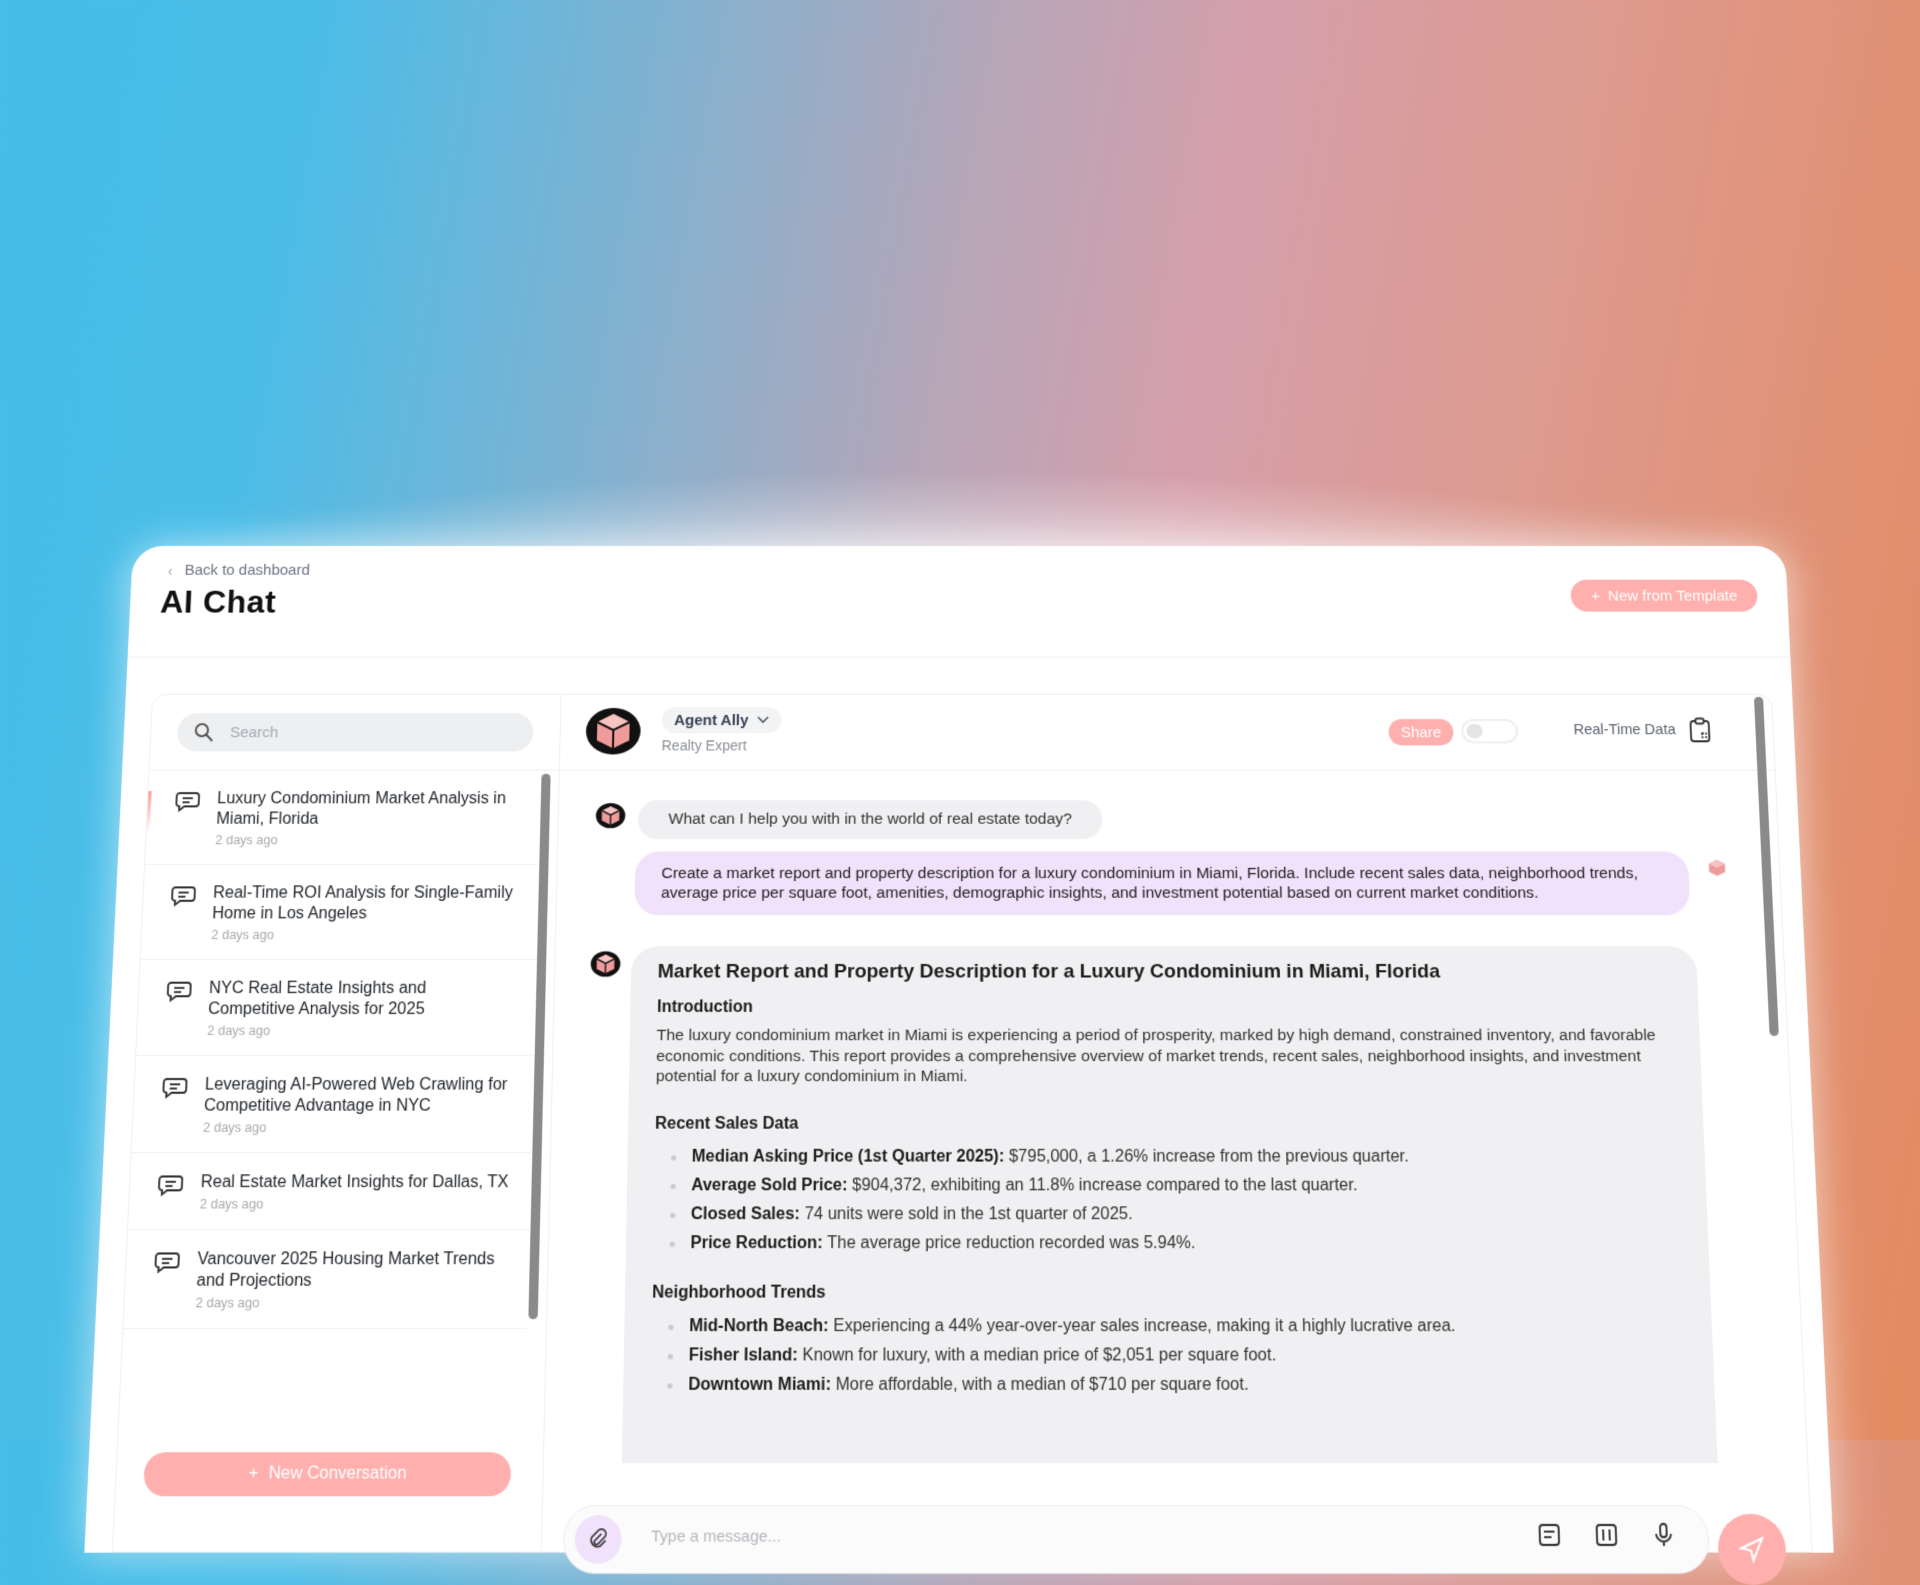 Image resolution: width=1920 pixels, height=1585 pixels. What do you see at coordinates (1663, 1535) in the screenshot?
I see `microphone-icon` at bounding box center [1663, 1535].